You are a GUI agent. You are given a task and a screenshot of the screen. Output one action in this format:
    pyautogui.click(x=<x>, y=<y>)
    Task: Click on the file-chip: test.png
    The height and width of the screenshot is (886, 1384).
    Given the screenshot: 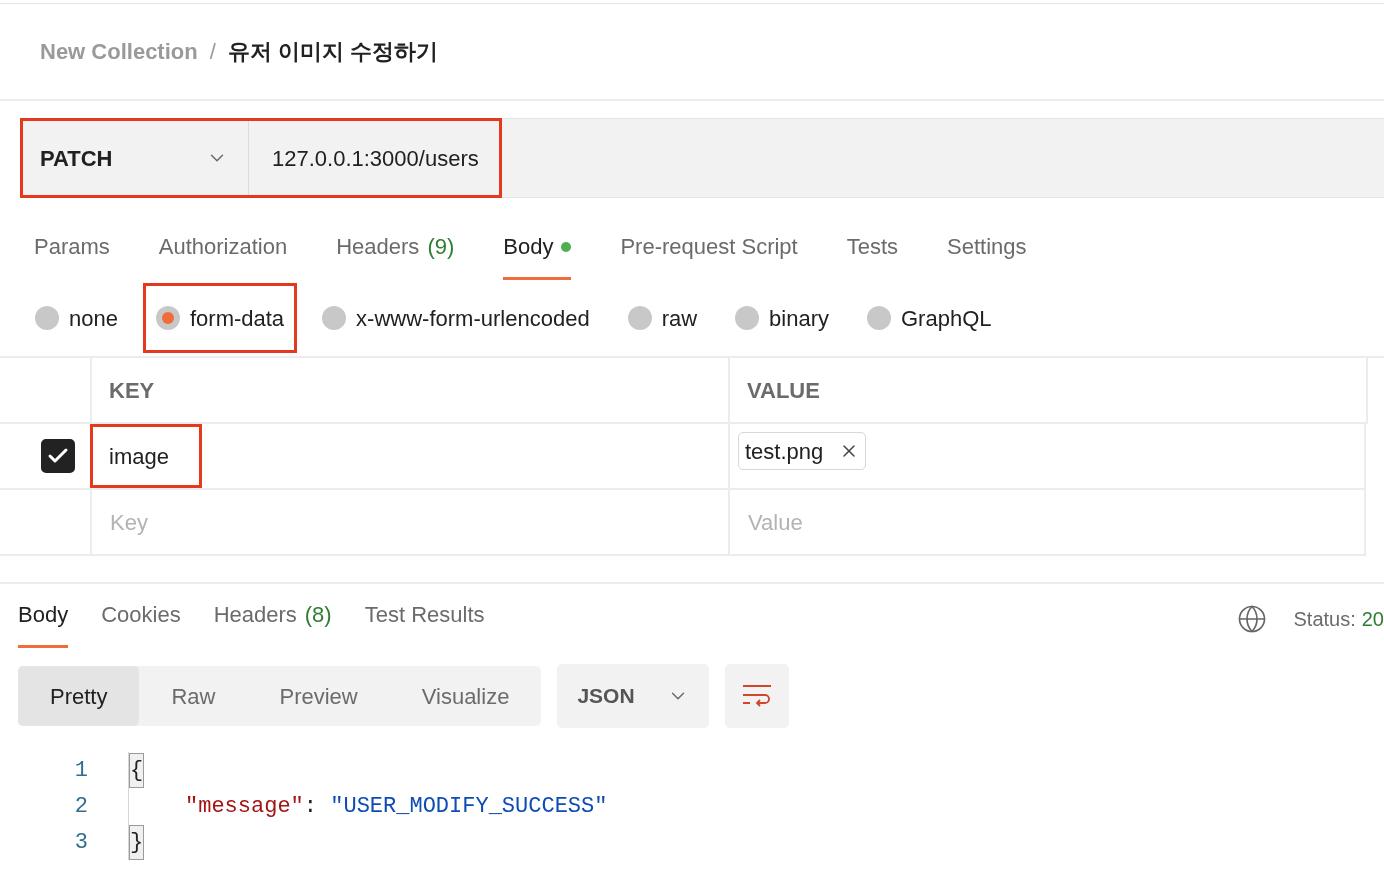 What is the action you would take?
    pyautogui.click(x=802, y=451)
    